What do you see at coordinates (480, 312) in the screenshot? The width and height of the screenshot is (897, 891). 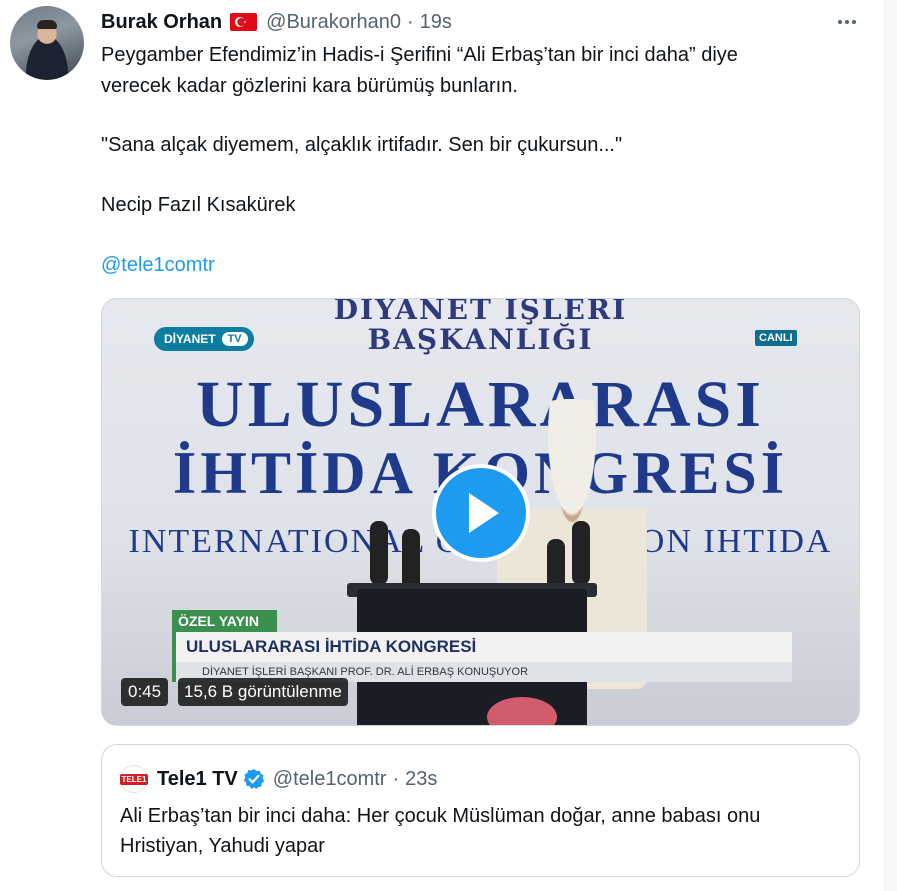 I see `frame-header-line-1: DİYANET İŞLERİ` at bounding box center [480, 312].